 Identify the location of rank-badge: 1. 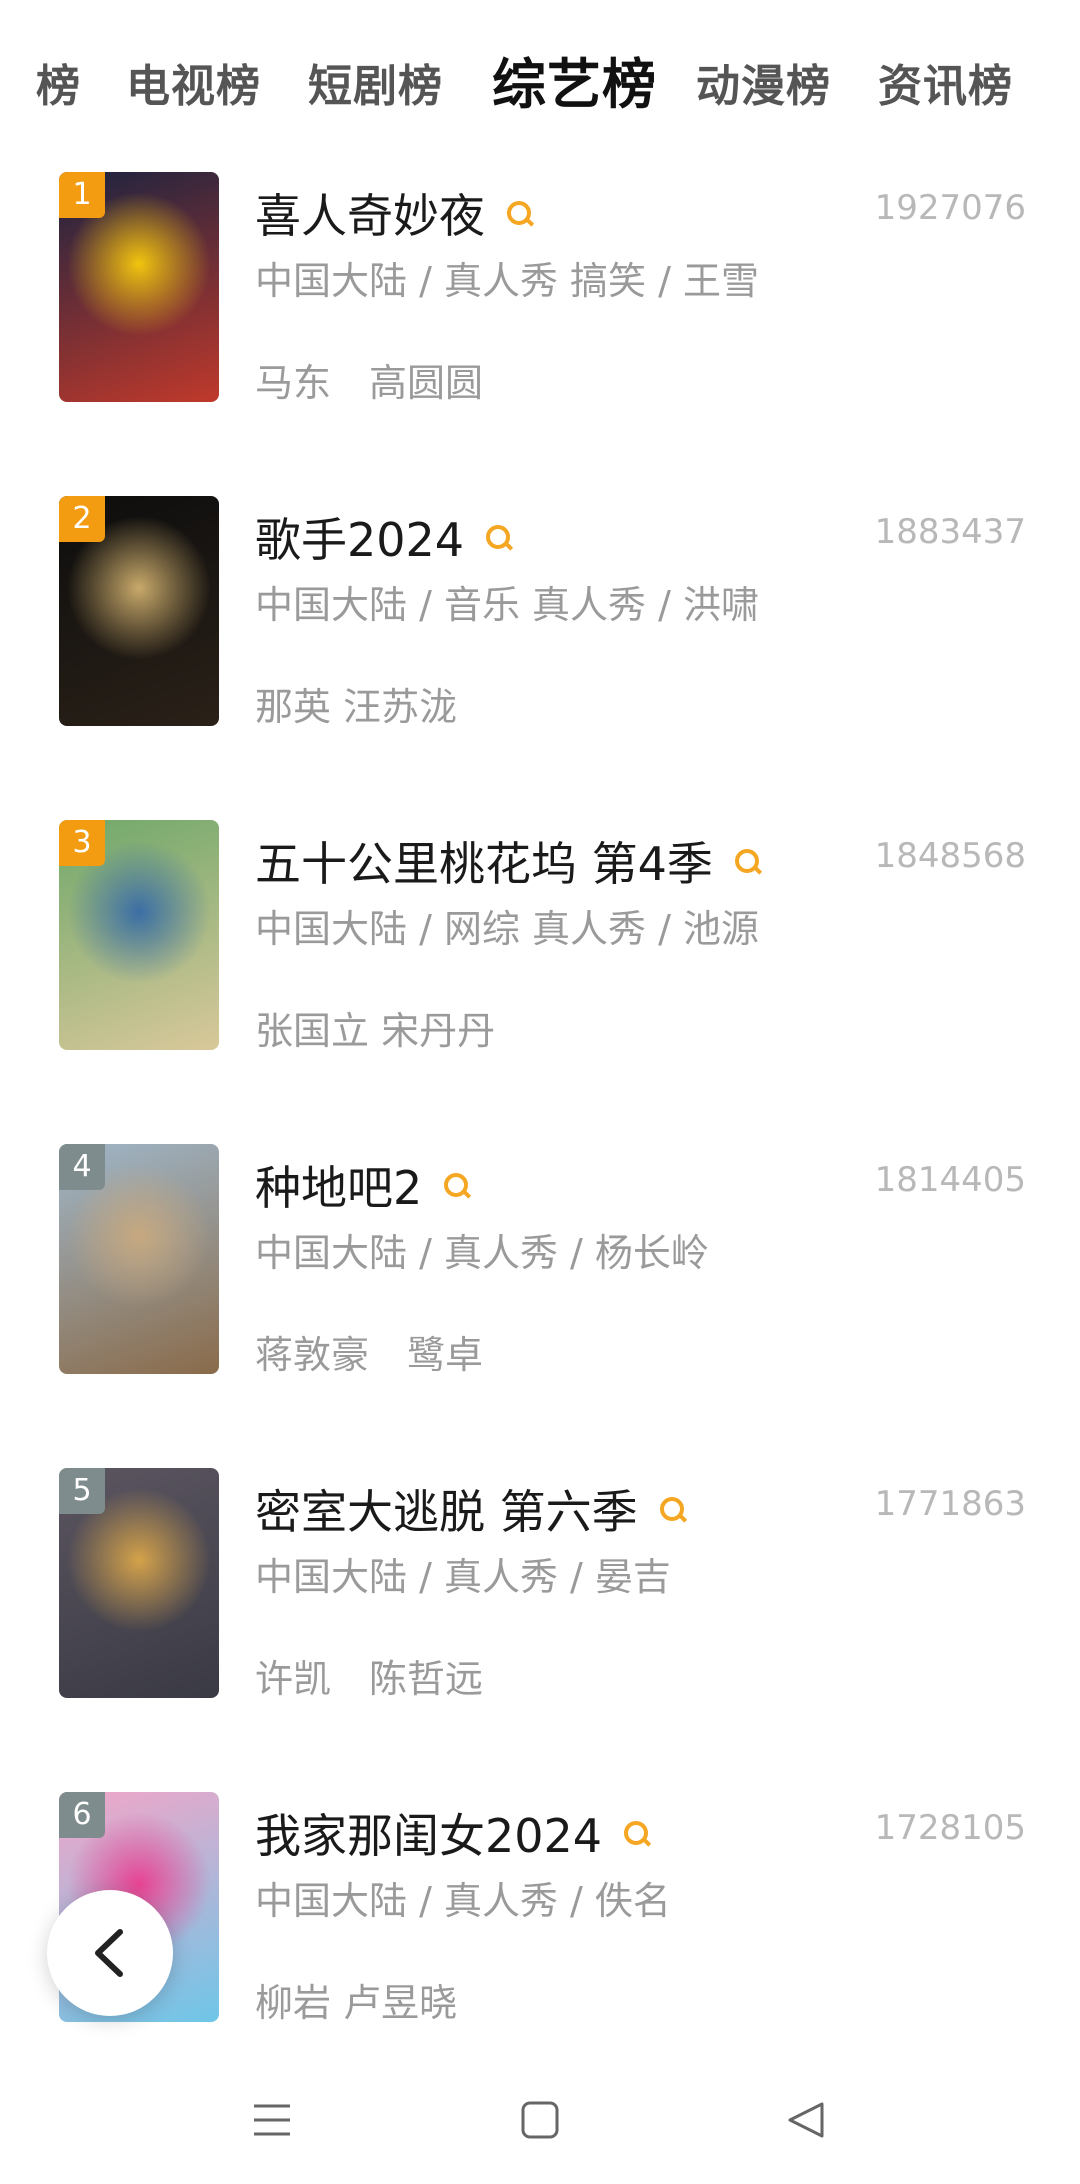
(82, 195).